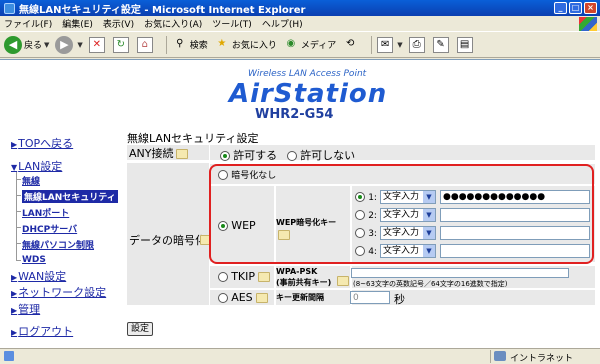 The image size is (600, 364). What do you see at coordinates (248, 155) in the screenshot?
I see `any-allow-radio: 許可する` at bounding box center [248, 155].